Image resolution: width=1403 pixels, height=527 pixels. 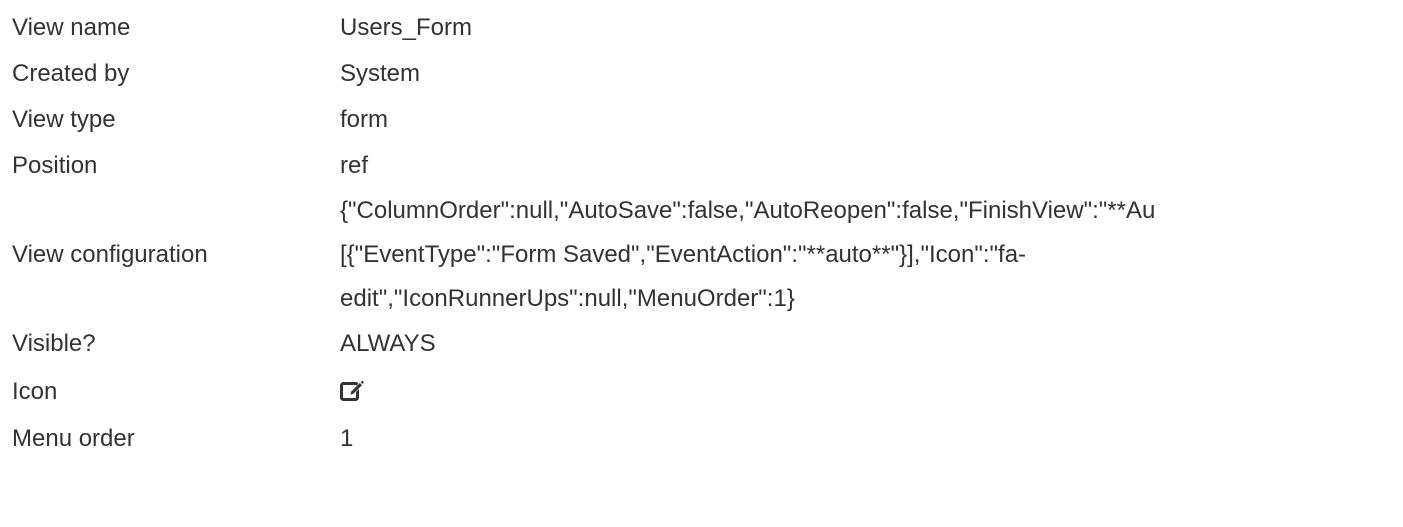 I want to click on position-label: Position, so click(x=55, y=165).